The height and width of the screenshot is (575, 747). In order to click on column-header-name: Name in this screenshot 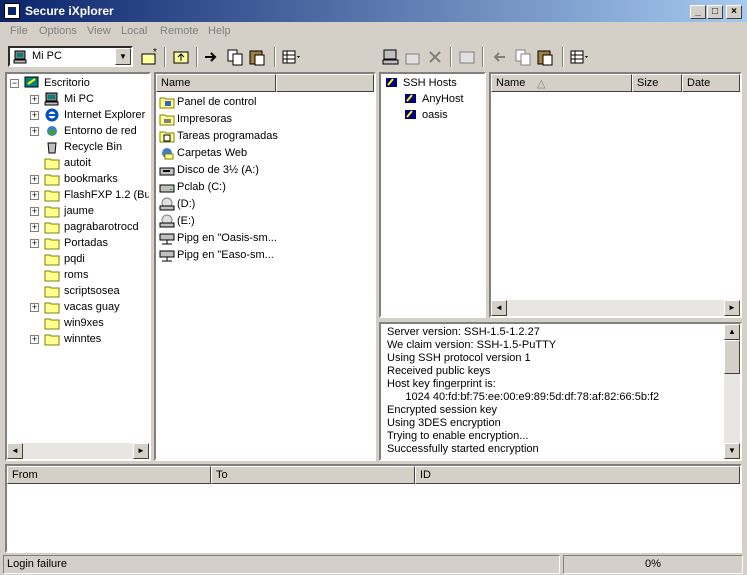, I will do `click(216, 83)`.